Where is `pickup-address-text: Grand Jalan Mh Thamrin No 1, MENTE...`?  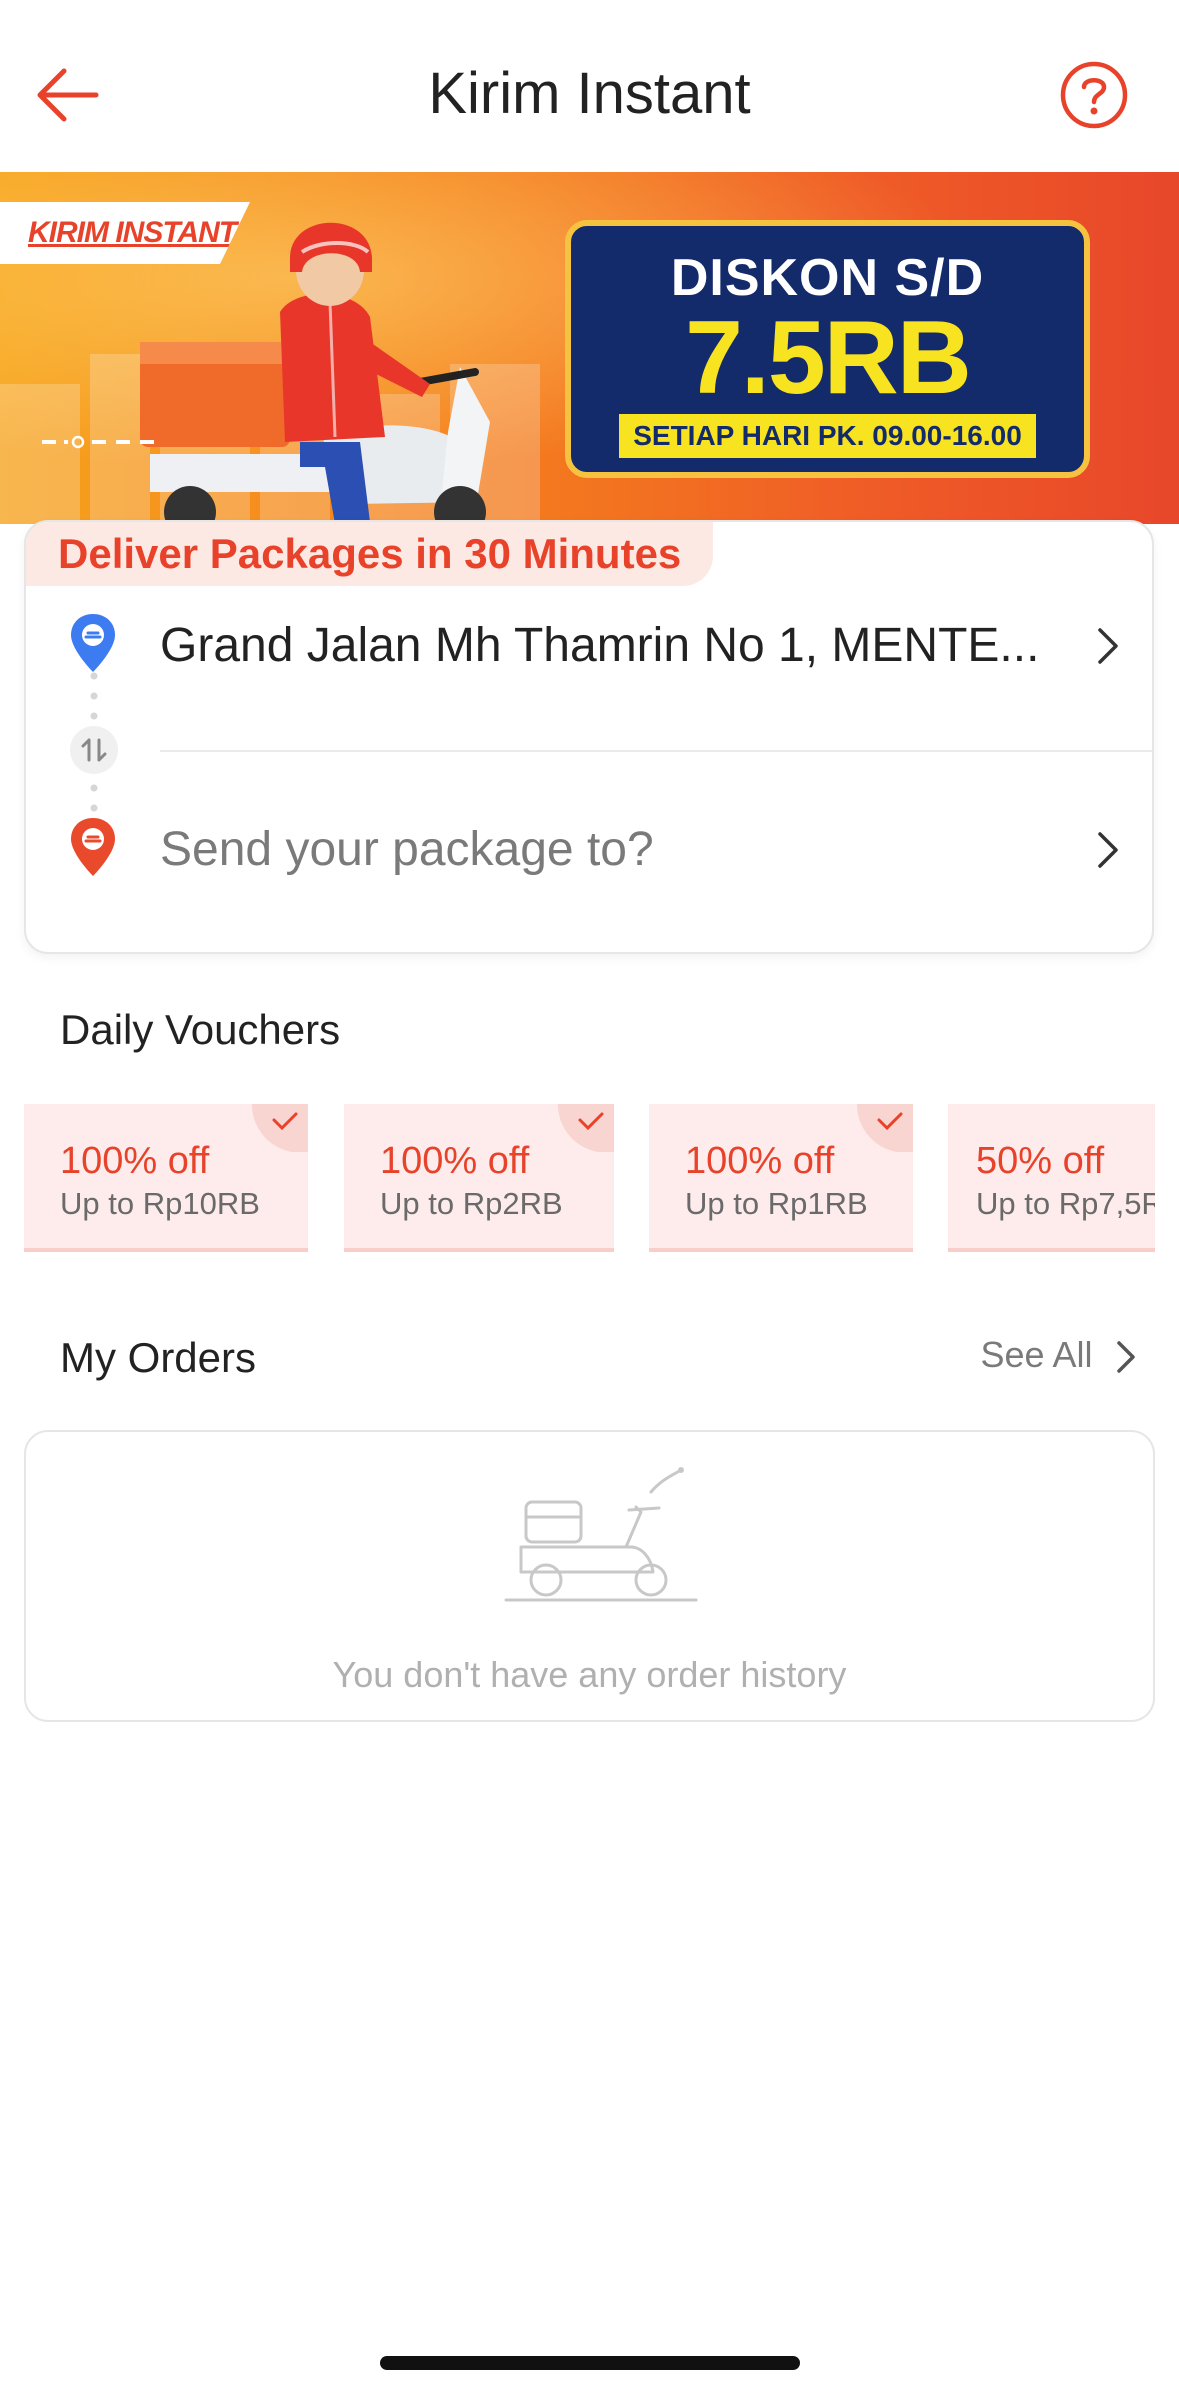 pickup-address-text: Grand Jalan Mh Thamrin No 1, MENTE... is located at coordinates (600, 645).